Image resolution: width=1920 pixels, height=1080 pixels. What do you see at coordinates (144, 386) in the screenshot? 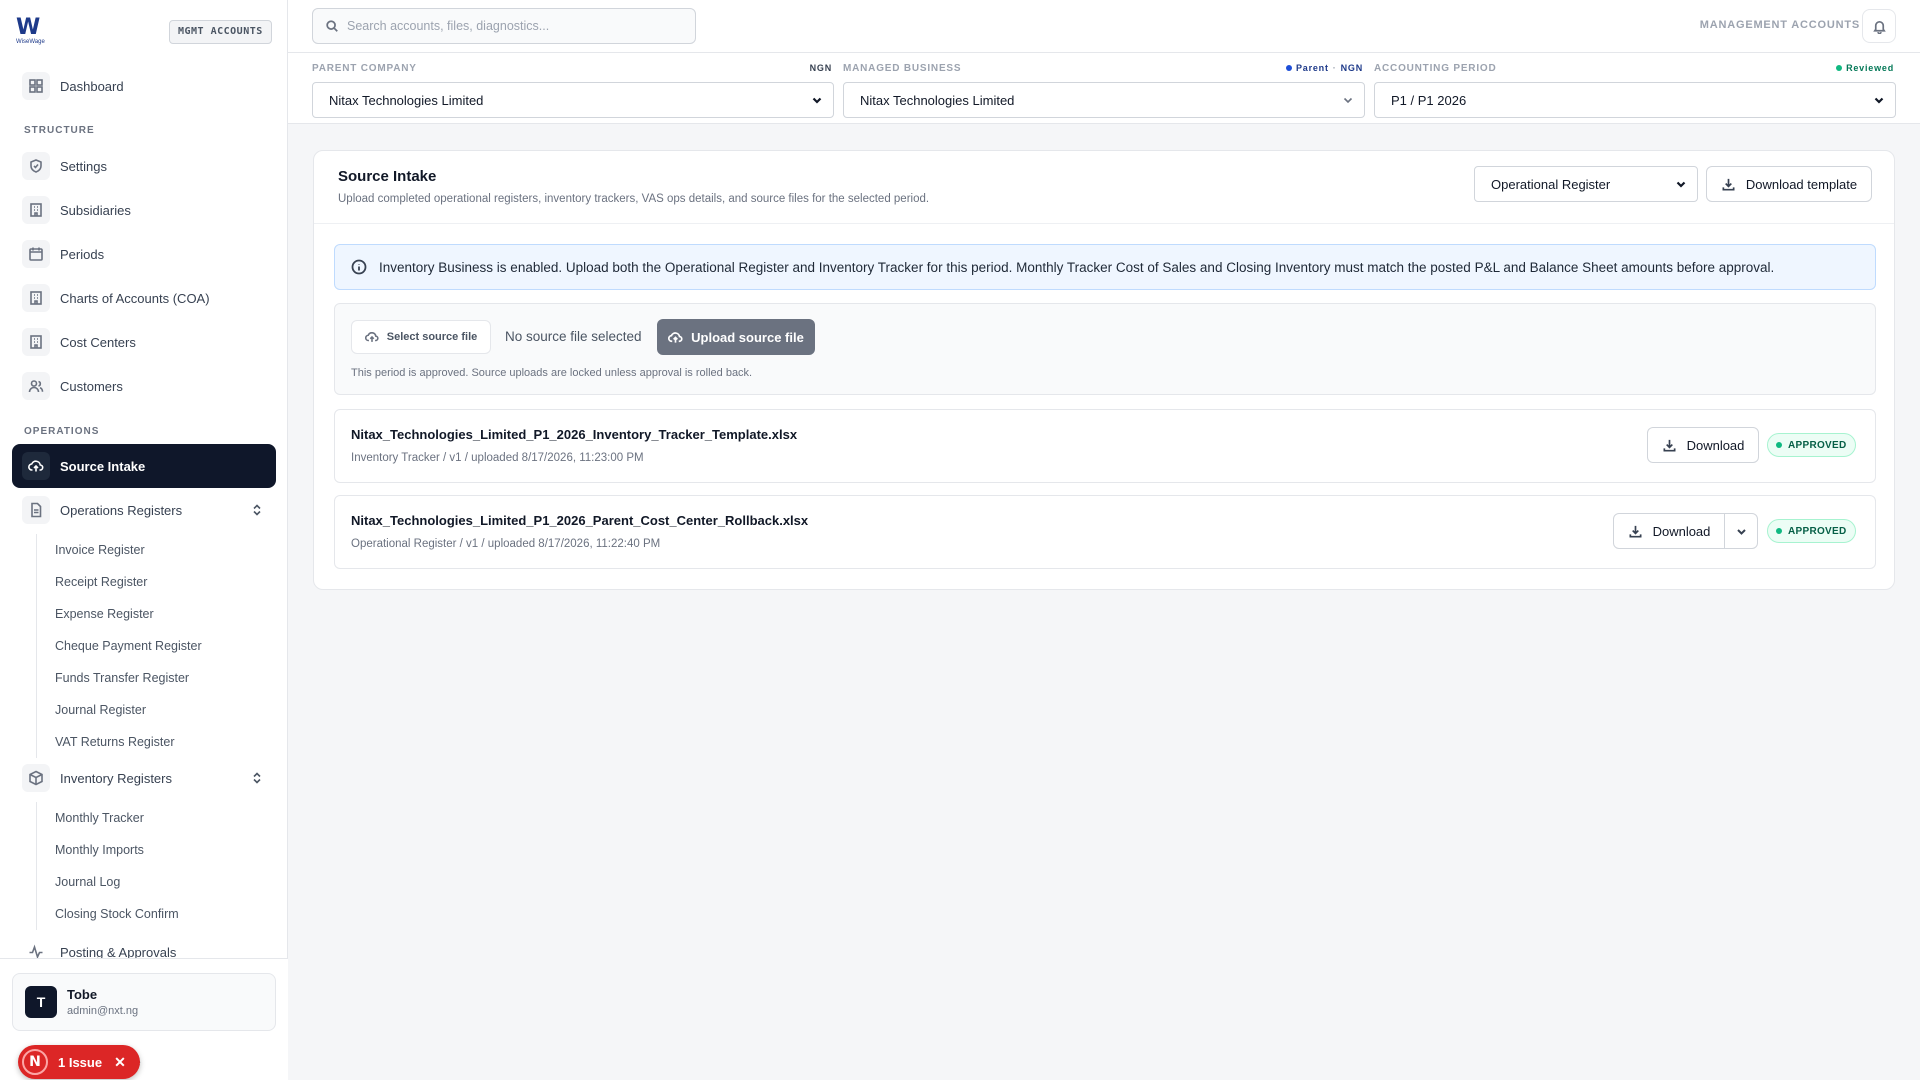
I see `sidebar-item-customers: Customers` at bounding box center [144, 386].